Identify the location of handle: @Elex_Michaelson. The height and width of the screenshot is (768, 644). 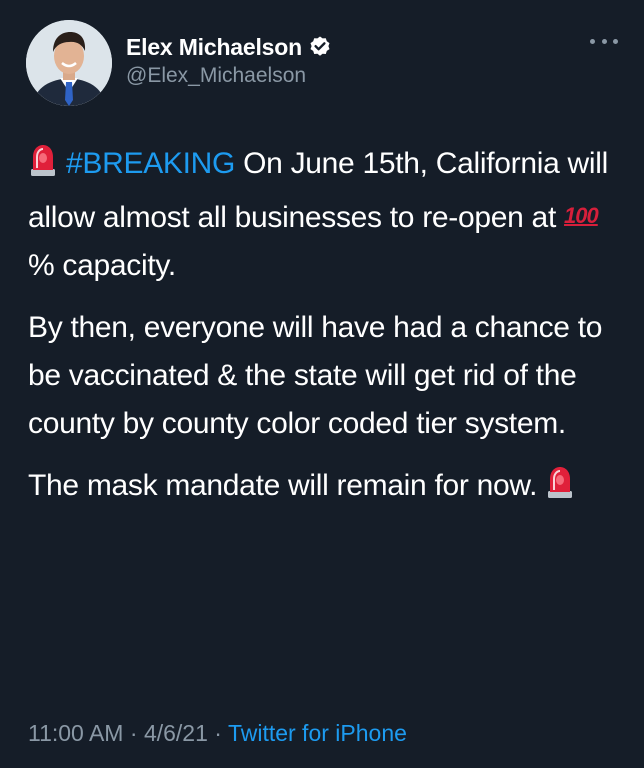
(229, 76).